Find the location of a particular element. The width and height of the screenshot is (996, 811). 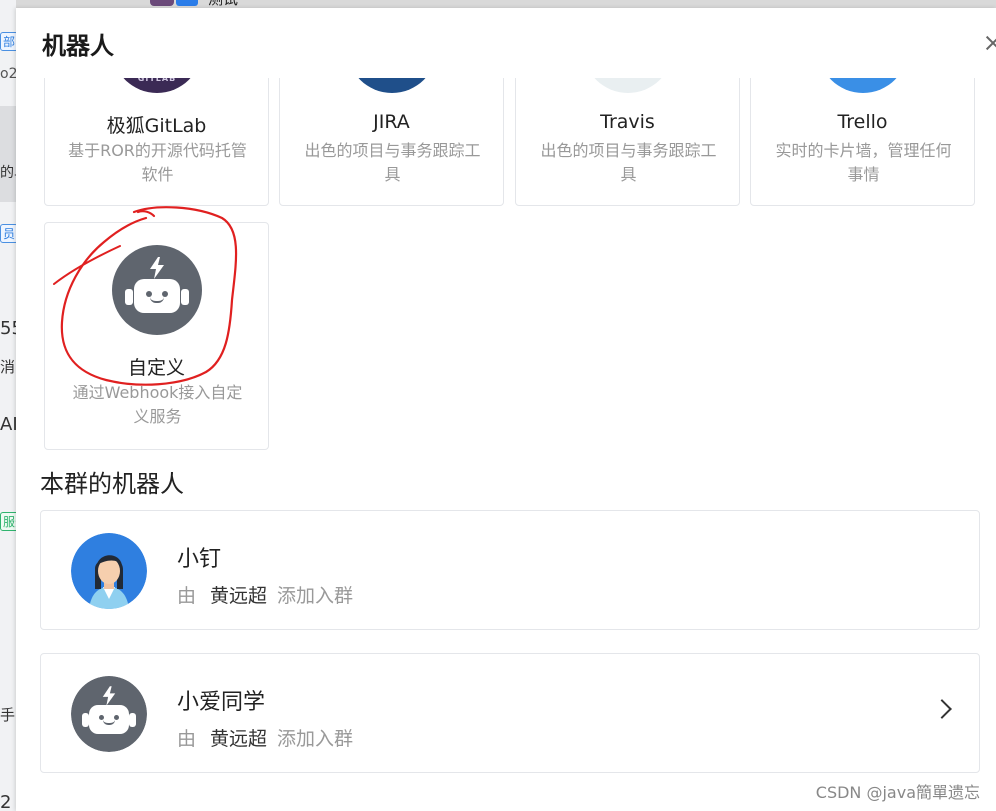

background-text: 消 is located at coordinates (8, 367).